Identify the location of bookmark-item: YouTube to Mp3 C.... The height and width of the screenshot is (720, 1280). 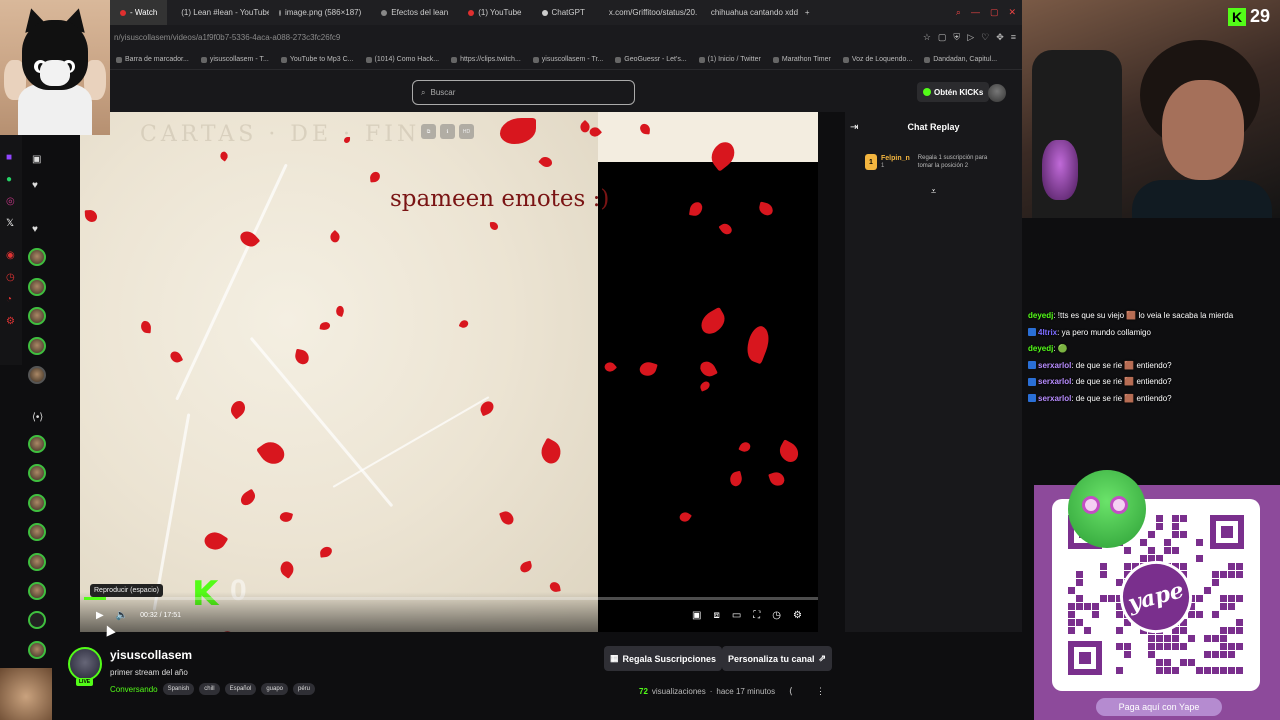
(317, 59).